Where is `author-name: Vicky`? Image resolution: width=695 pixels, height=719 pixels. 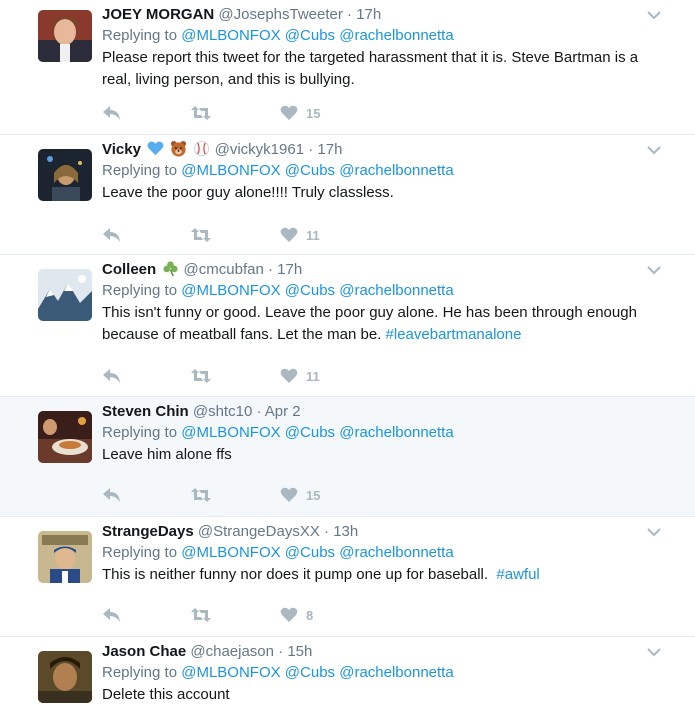 author-name: Vicky is located at coordinates (121, 149).